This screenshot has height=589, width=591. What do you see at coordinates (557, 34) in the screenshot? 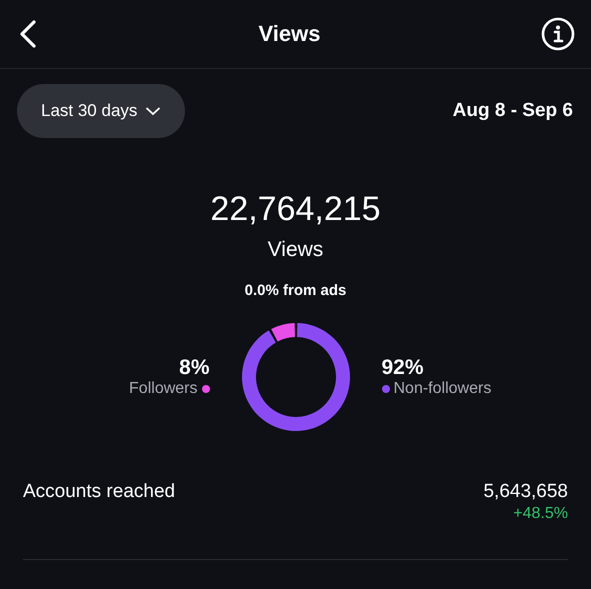
I see `info-button` at bounding box center [557, 34].